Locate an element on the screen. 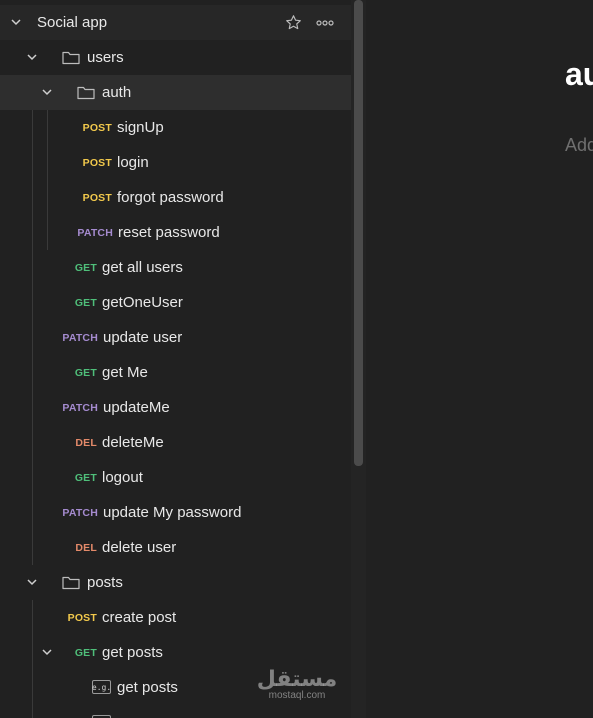  request-update-user: PATCH update user is located at coordinates (175, 337).